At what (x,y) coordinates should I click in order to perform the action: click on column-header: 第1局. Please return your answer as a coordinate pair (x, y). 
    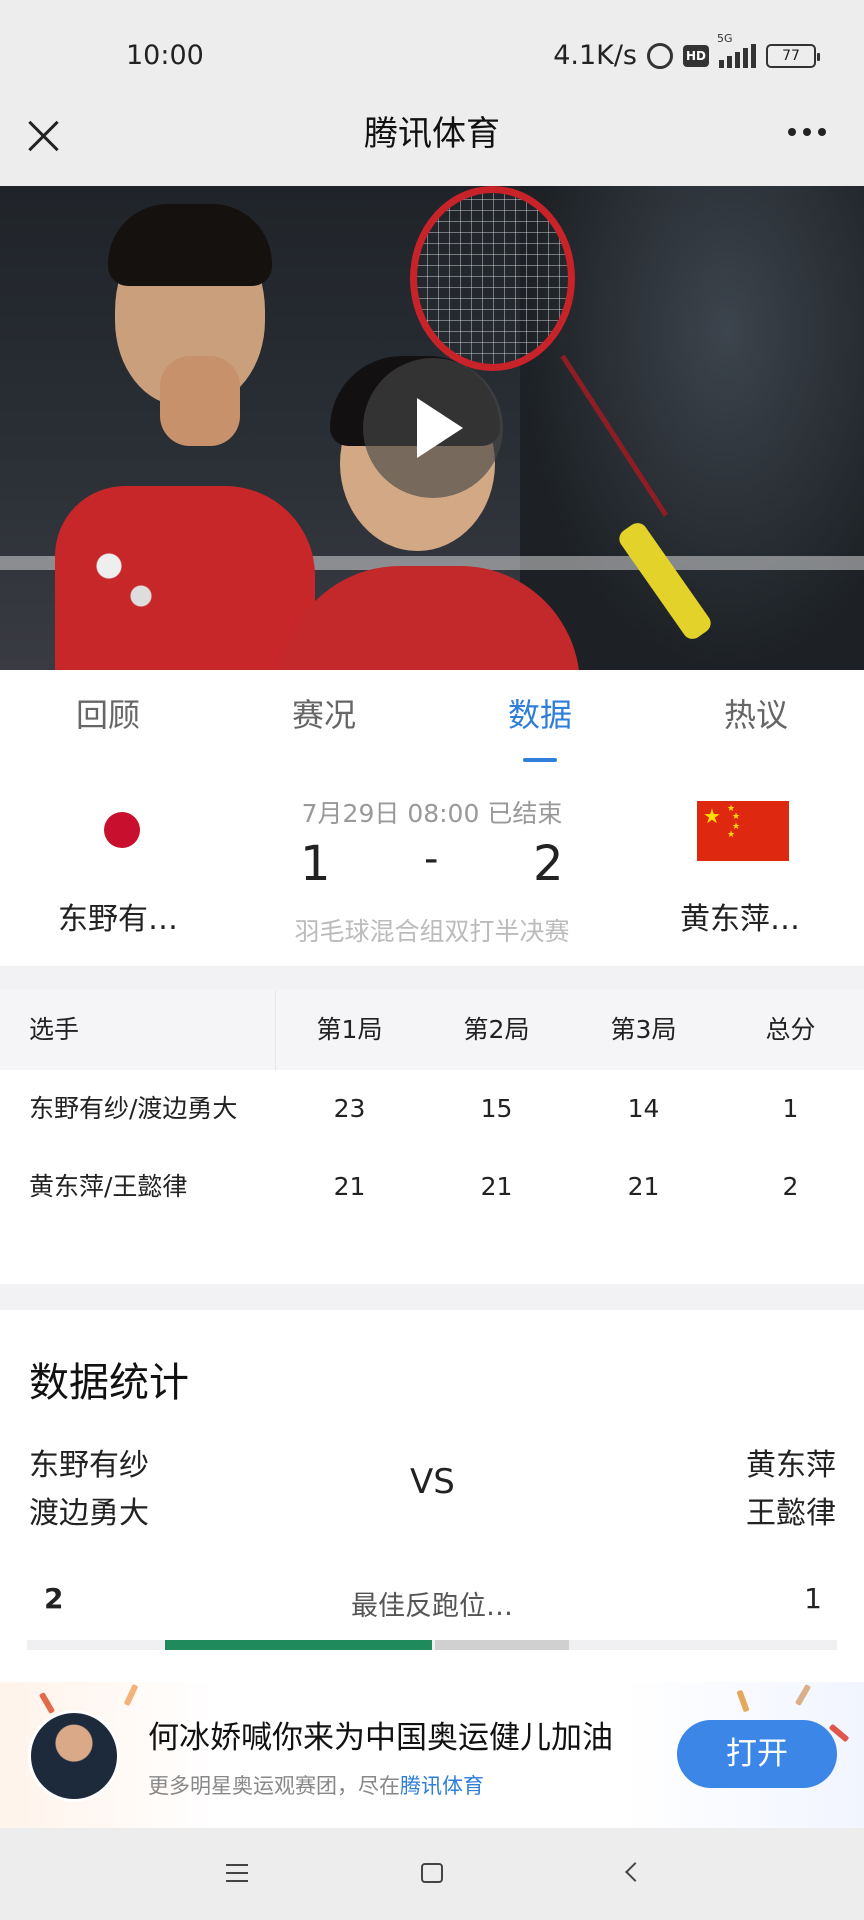
    Looking at the image, I should click on (349, 1029).